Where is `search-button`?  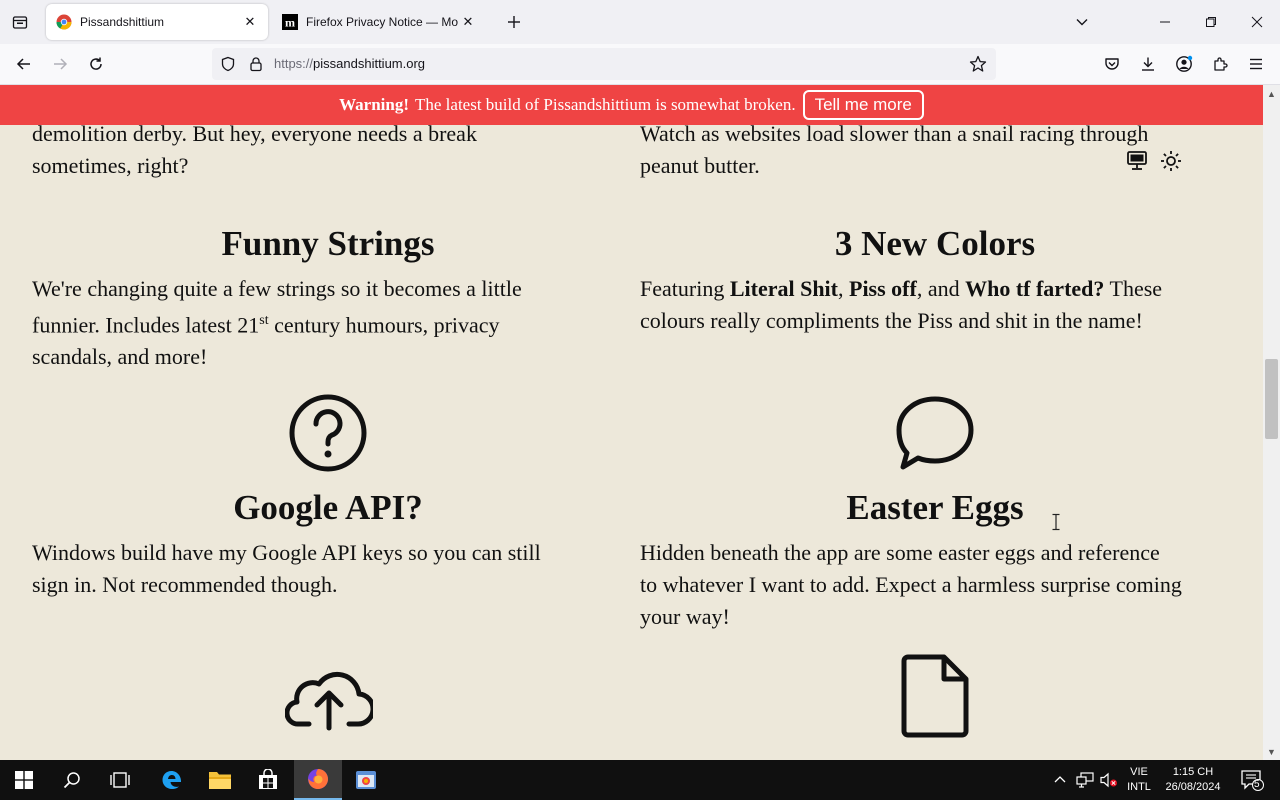 search-button is located at coordinates (72, 780).